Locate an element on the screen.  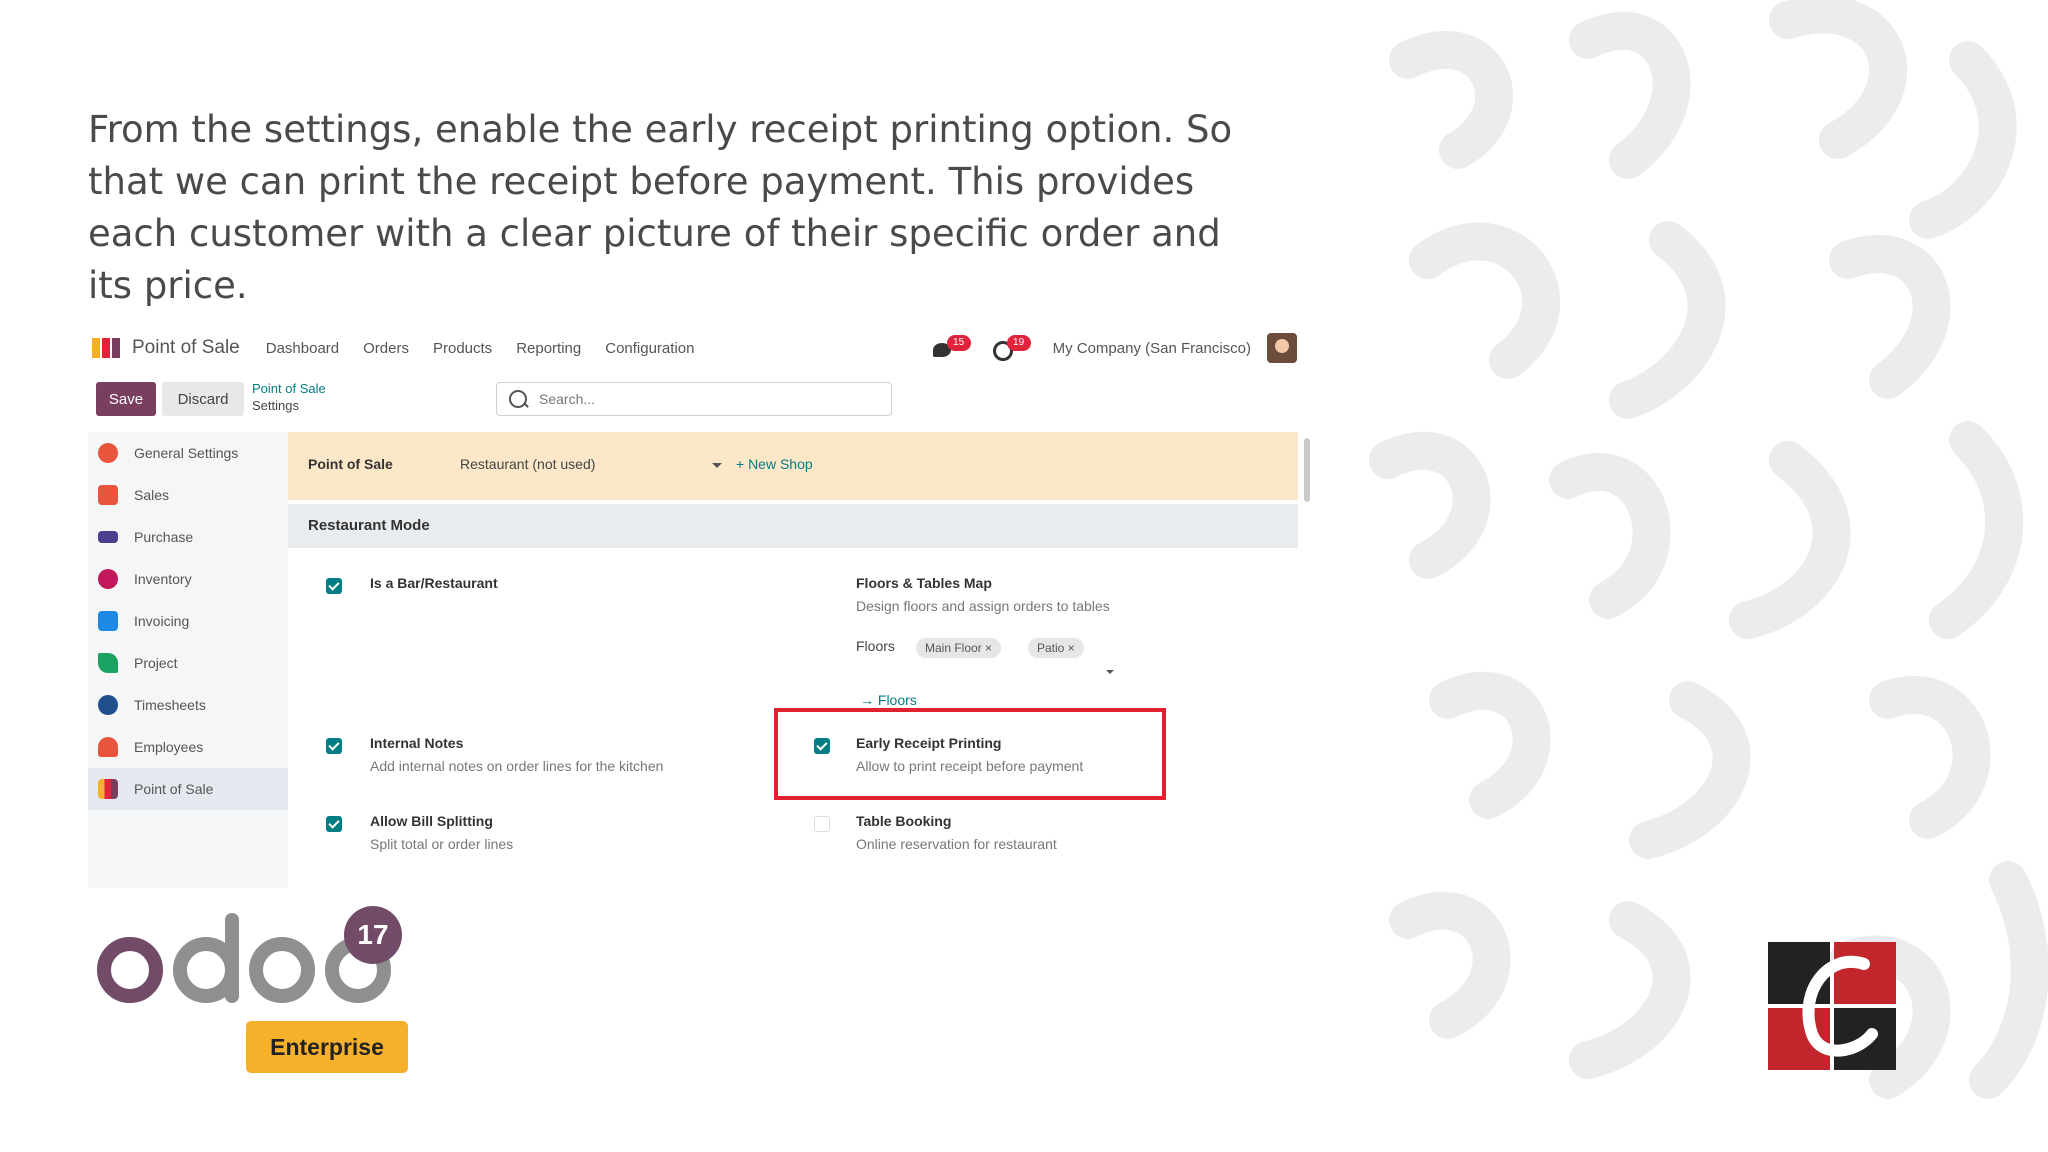
app-name: Point of Sale is located at coordinates (186, 348).